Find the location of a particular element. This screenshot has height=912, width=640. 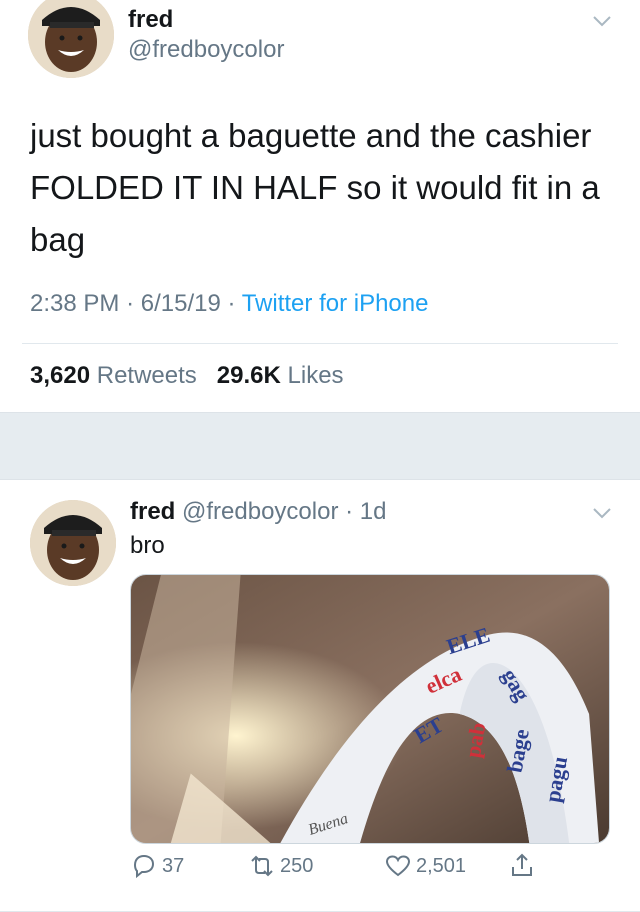

retweet-button: 250 is located at coordinates (280, 866).